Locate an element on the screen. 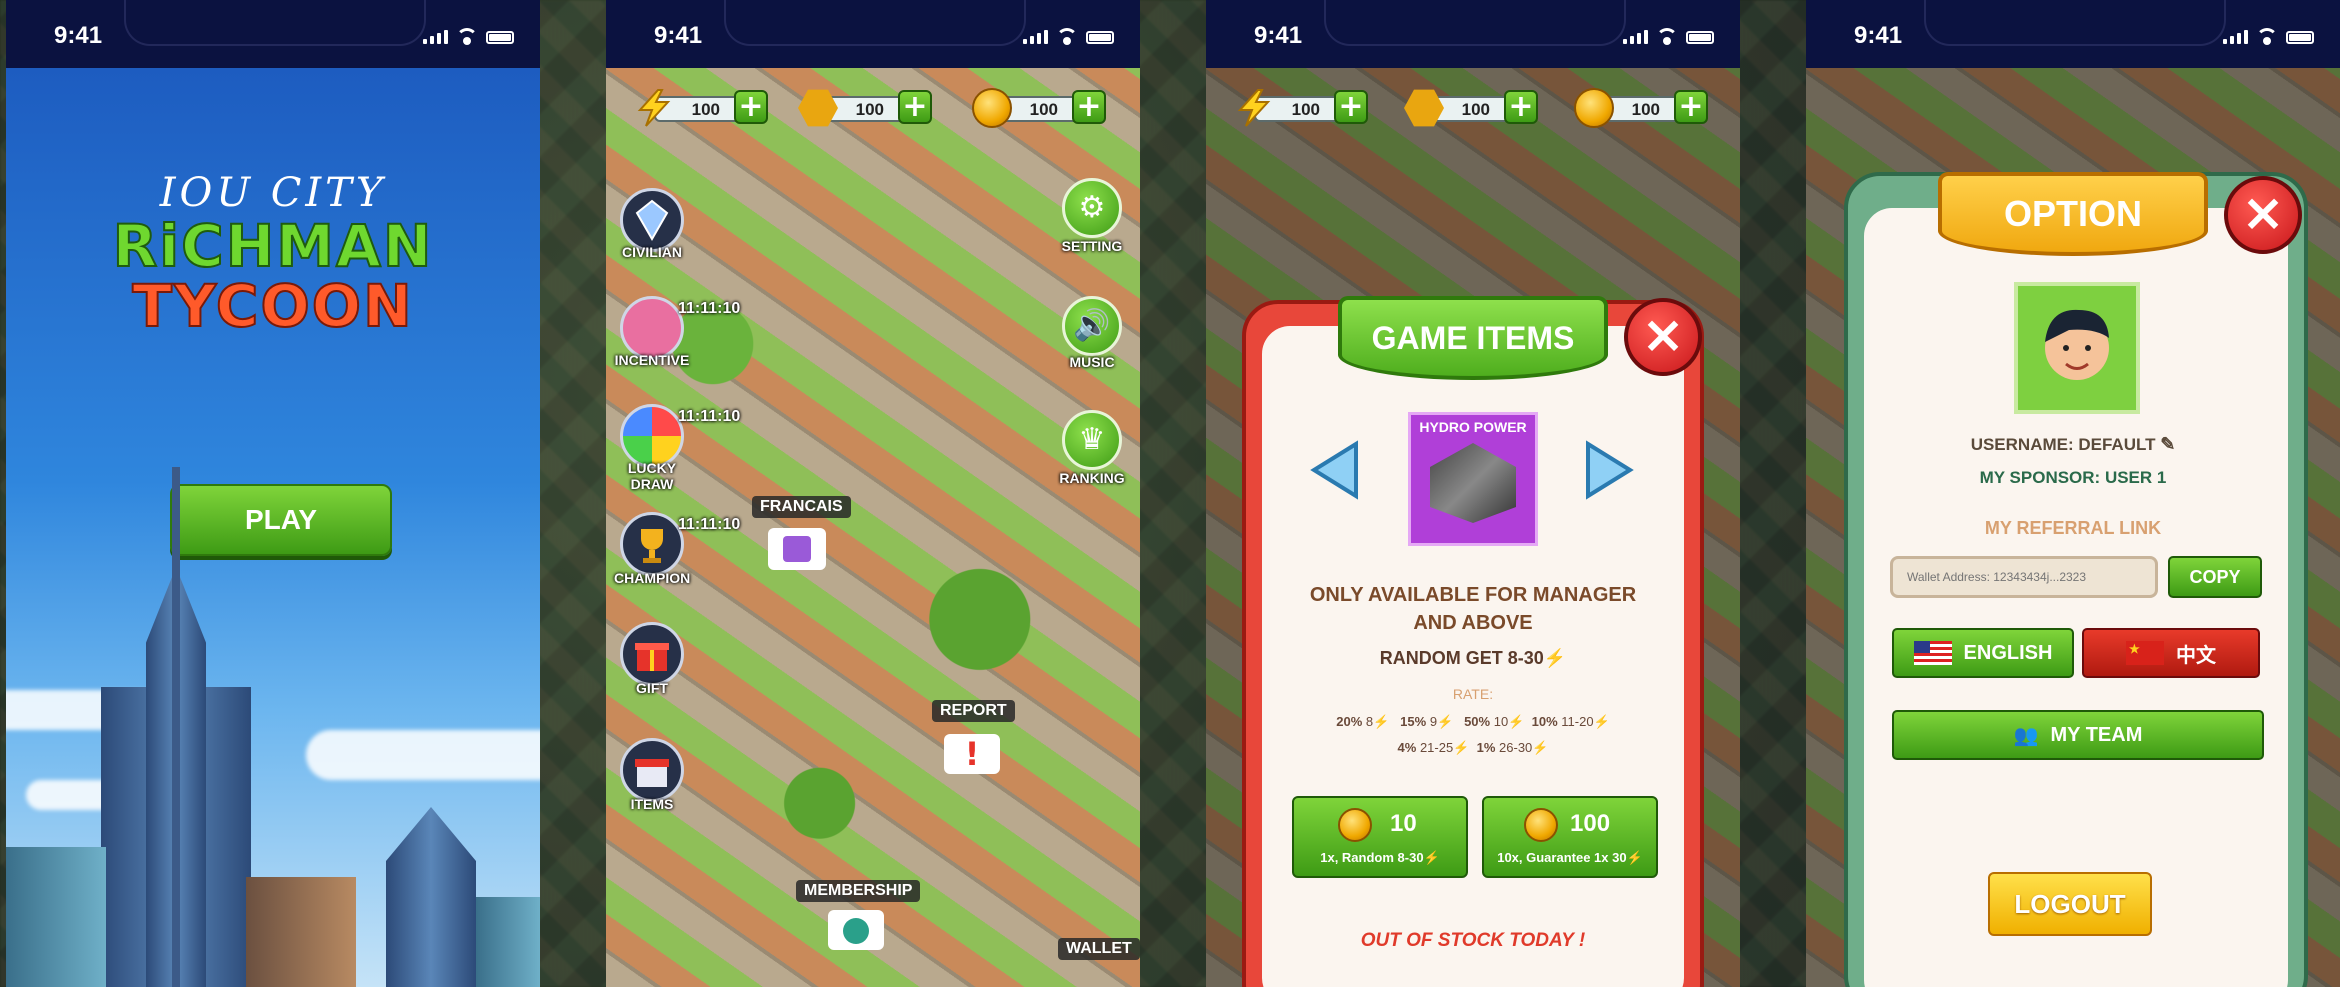 The width and height of the screenshot is (2340, 987). rate-label: RATE: is located at coordinates (1473, 694).